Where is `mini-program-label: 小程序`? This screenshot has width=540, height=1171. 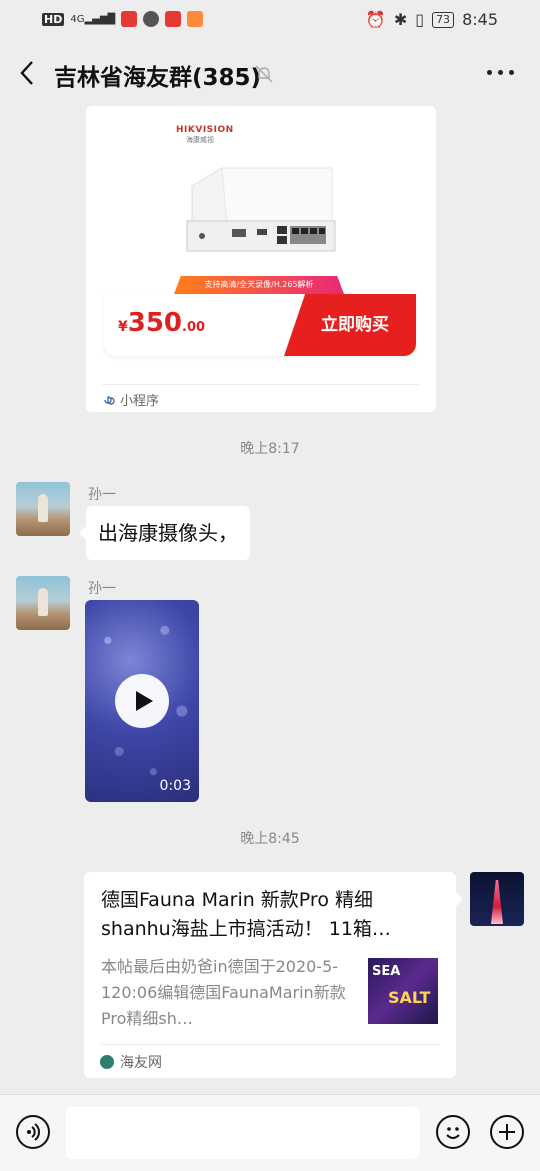
mini-program-label: 小程序 is located at coordinates (140, 401).